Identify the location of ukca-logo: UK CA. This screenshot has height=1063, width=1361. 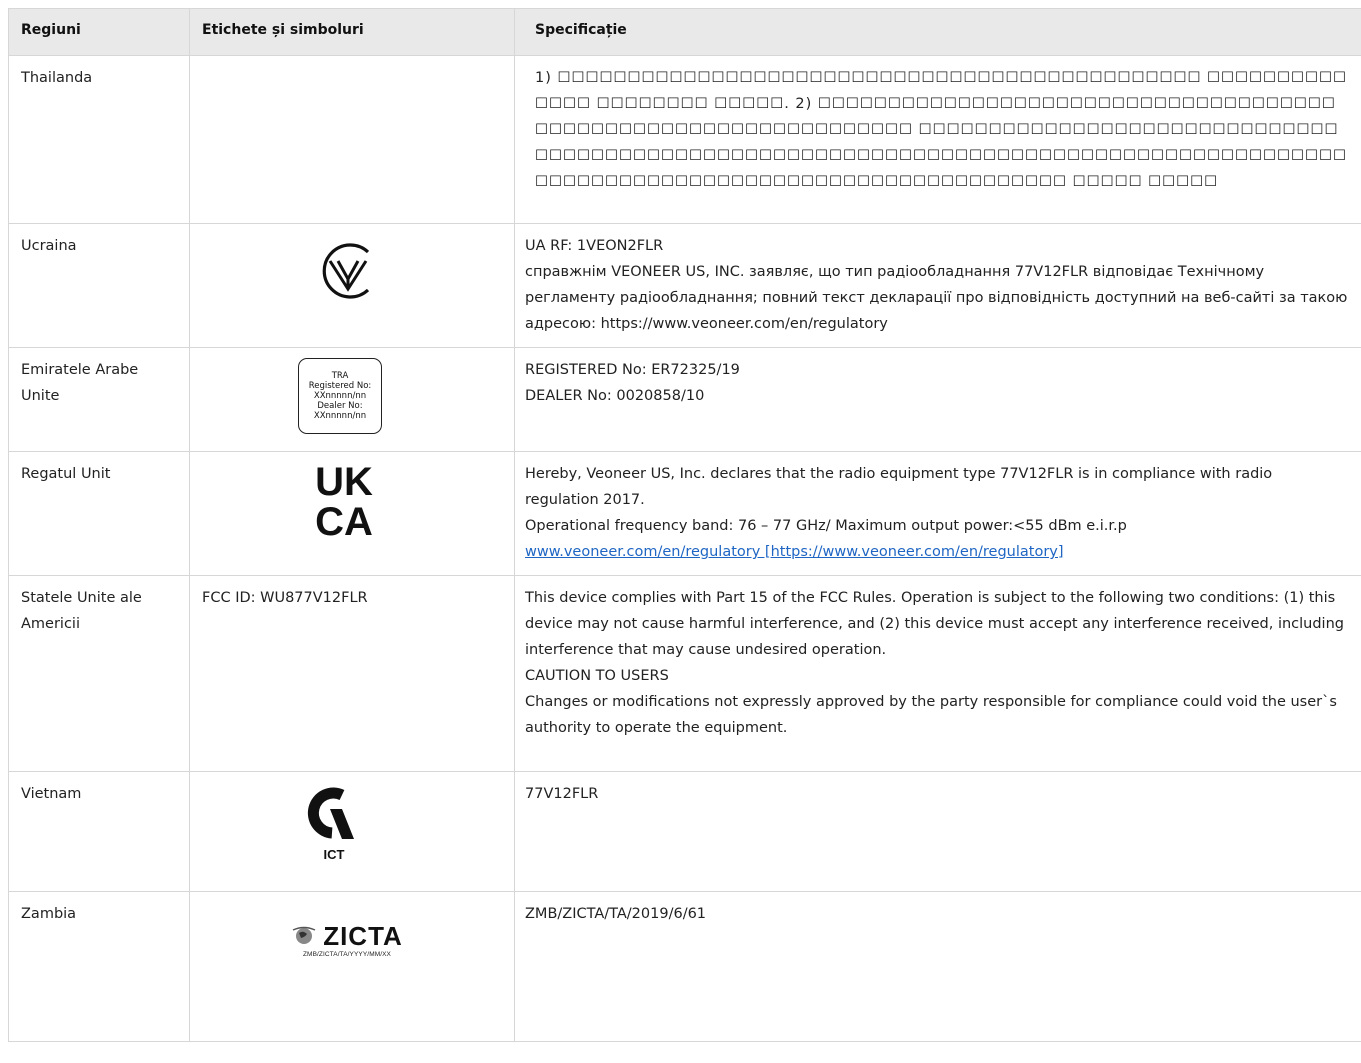
(344, 499).